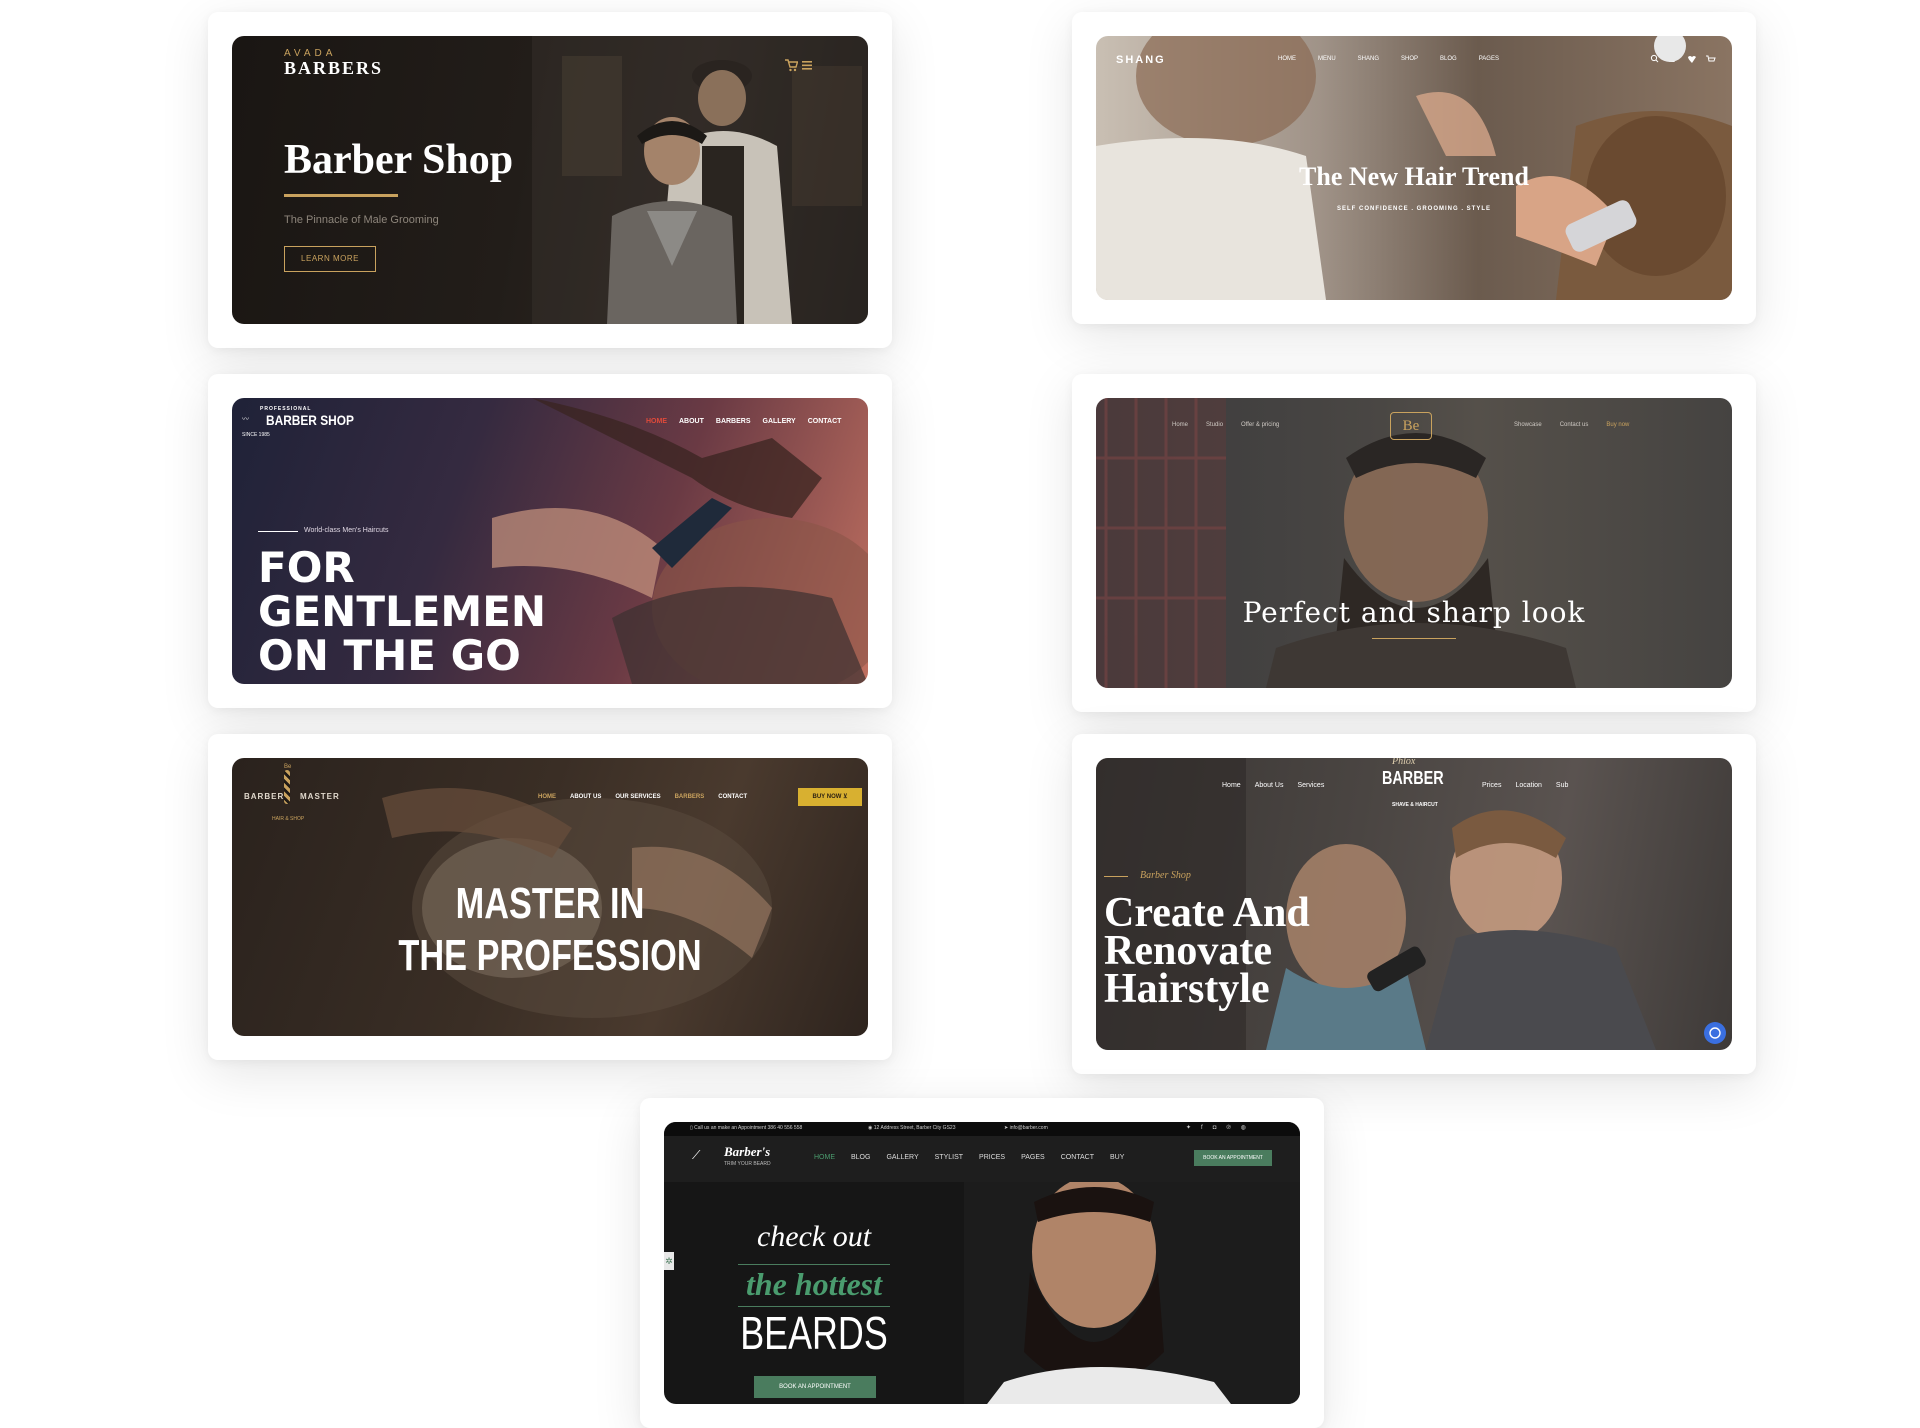 This screenshot has height=1428, width=1920. What do you see at coordinates (1233, 1158) in the screenshot?
I see `appointment-top-button: BOOK AN APPOINTMENT` at bounding box center [1233, 1158].